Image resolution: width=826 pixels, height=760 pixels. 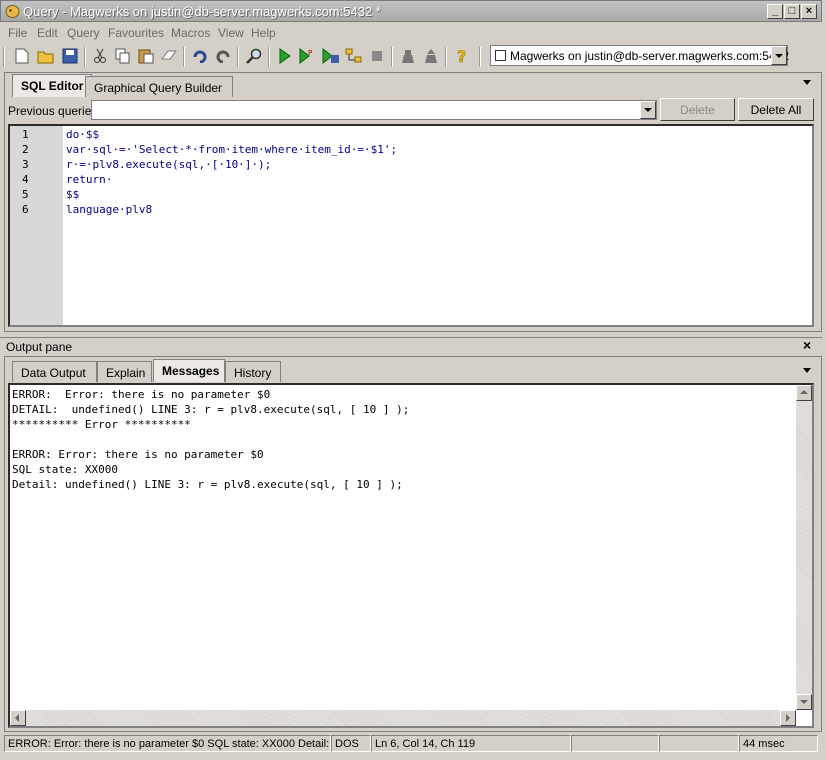 What do you see at coordinates (72, 194) in the screenshot?
I see `code-line: $$` at bounding box center [72, 194].